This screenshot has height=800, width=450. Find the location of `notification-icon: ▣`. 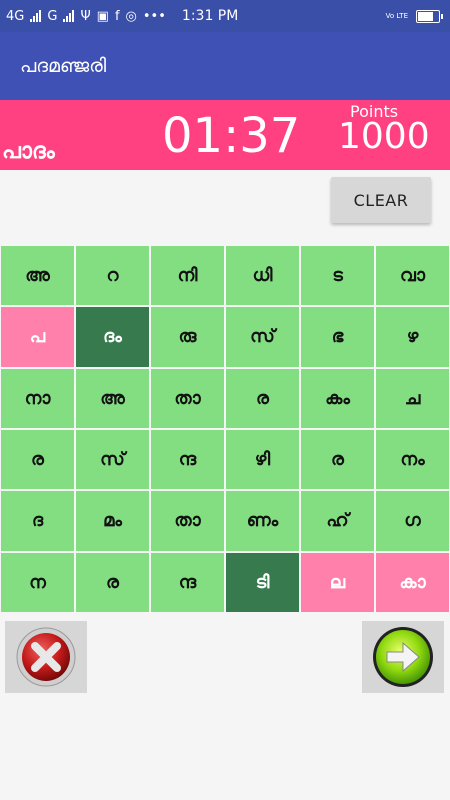

notification-icon: ▣ is located at coordinates (102, 16).